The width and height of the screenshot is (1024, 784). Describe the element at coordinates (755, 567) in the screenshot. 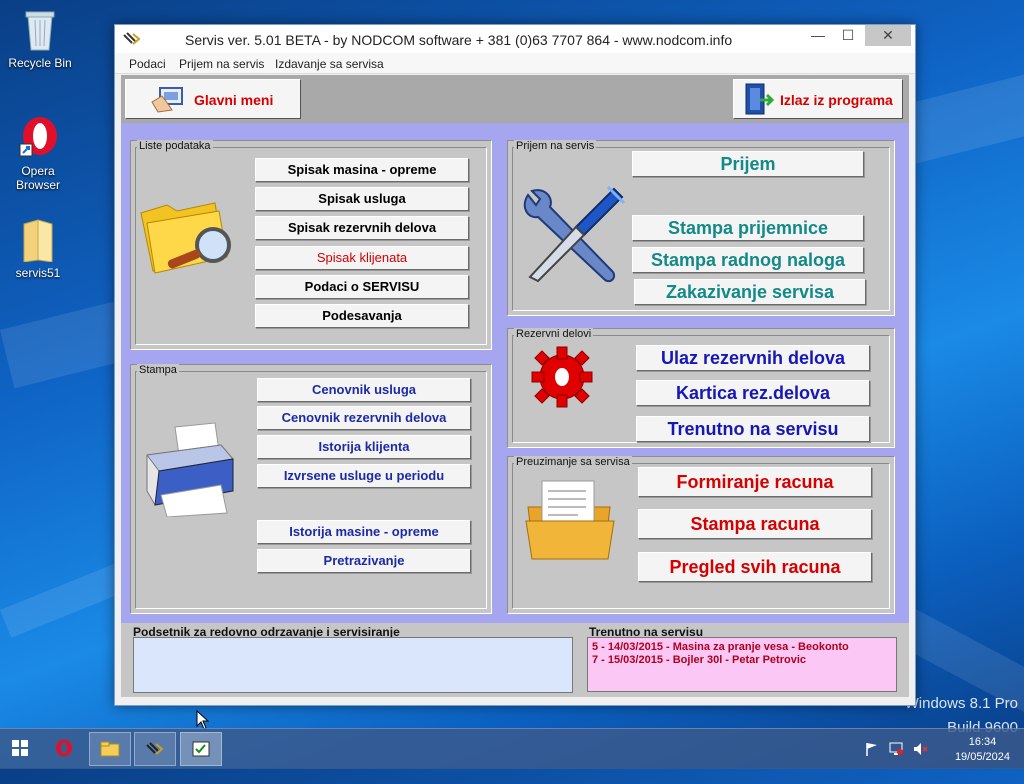

I see `all-invoices-button: Pregled svih racuna` at that location.